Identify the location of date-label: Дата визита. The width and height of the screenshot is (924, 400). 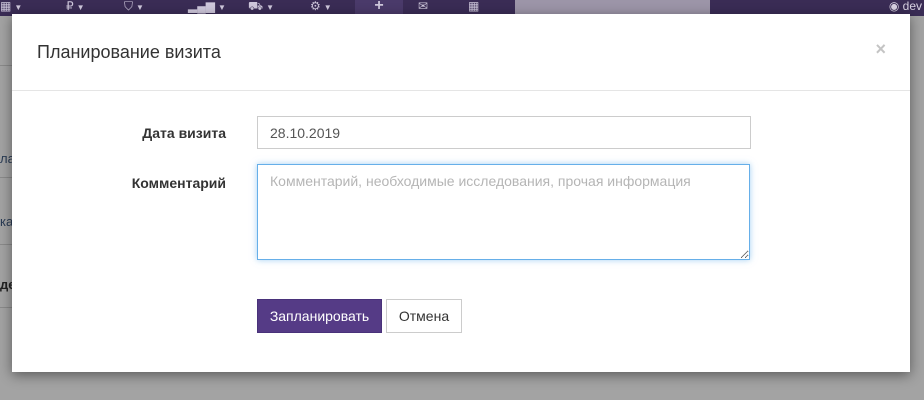
(184, 133).